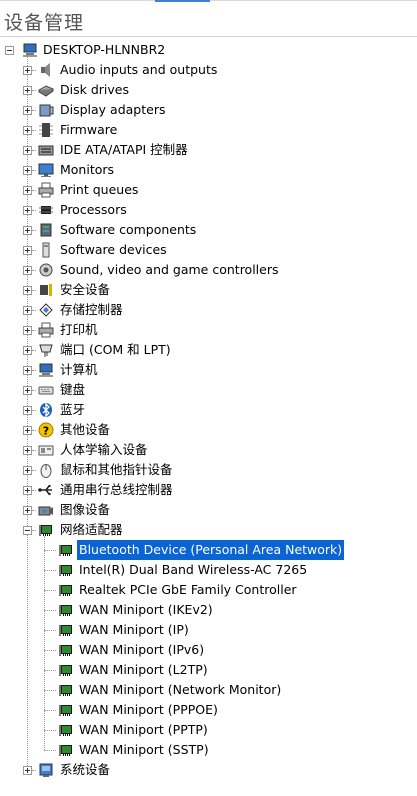 This screenshot has width=417, height=796. Describe the element at coordinates (208, 630) in the screenshot. I see `tree-device: WAN Miniport (IP)` at that location.